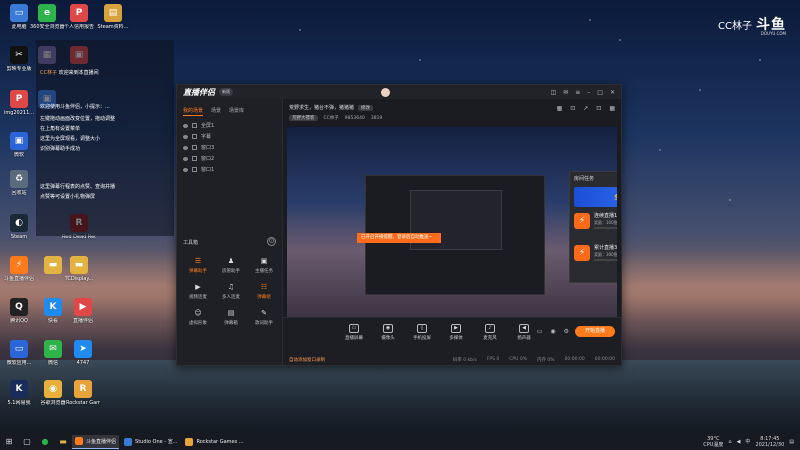 The width and height of the screenshot is (800, 450). I want to click on desktop-icon: ◐ Steam, so click(19, 227).